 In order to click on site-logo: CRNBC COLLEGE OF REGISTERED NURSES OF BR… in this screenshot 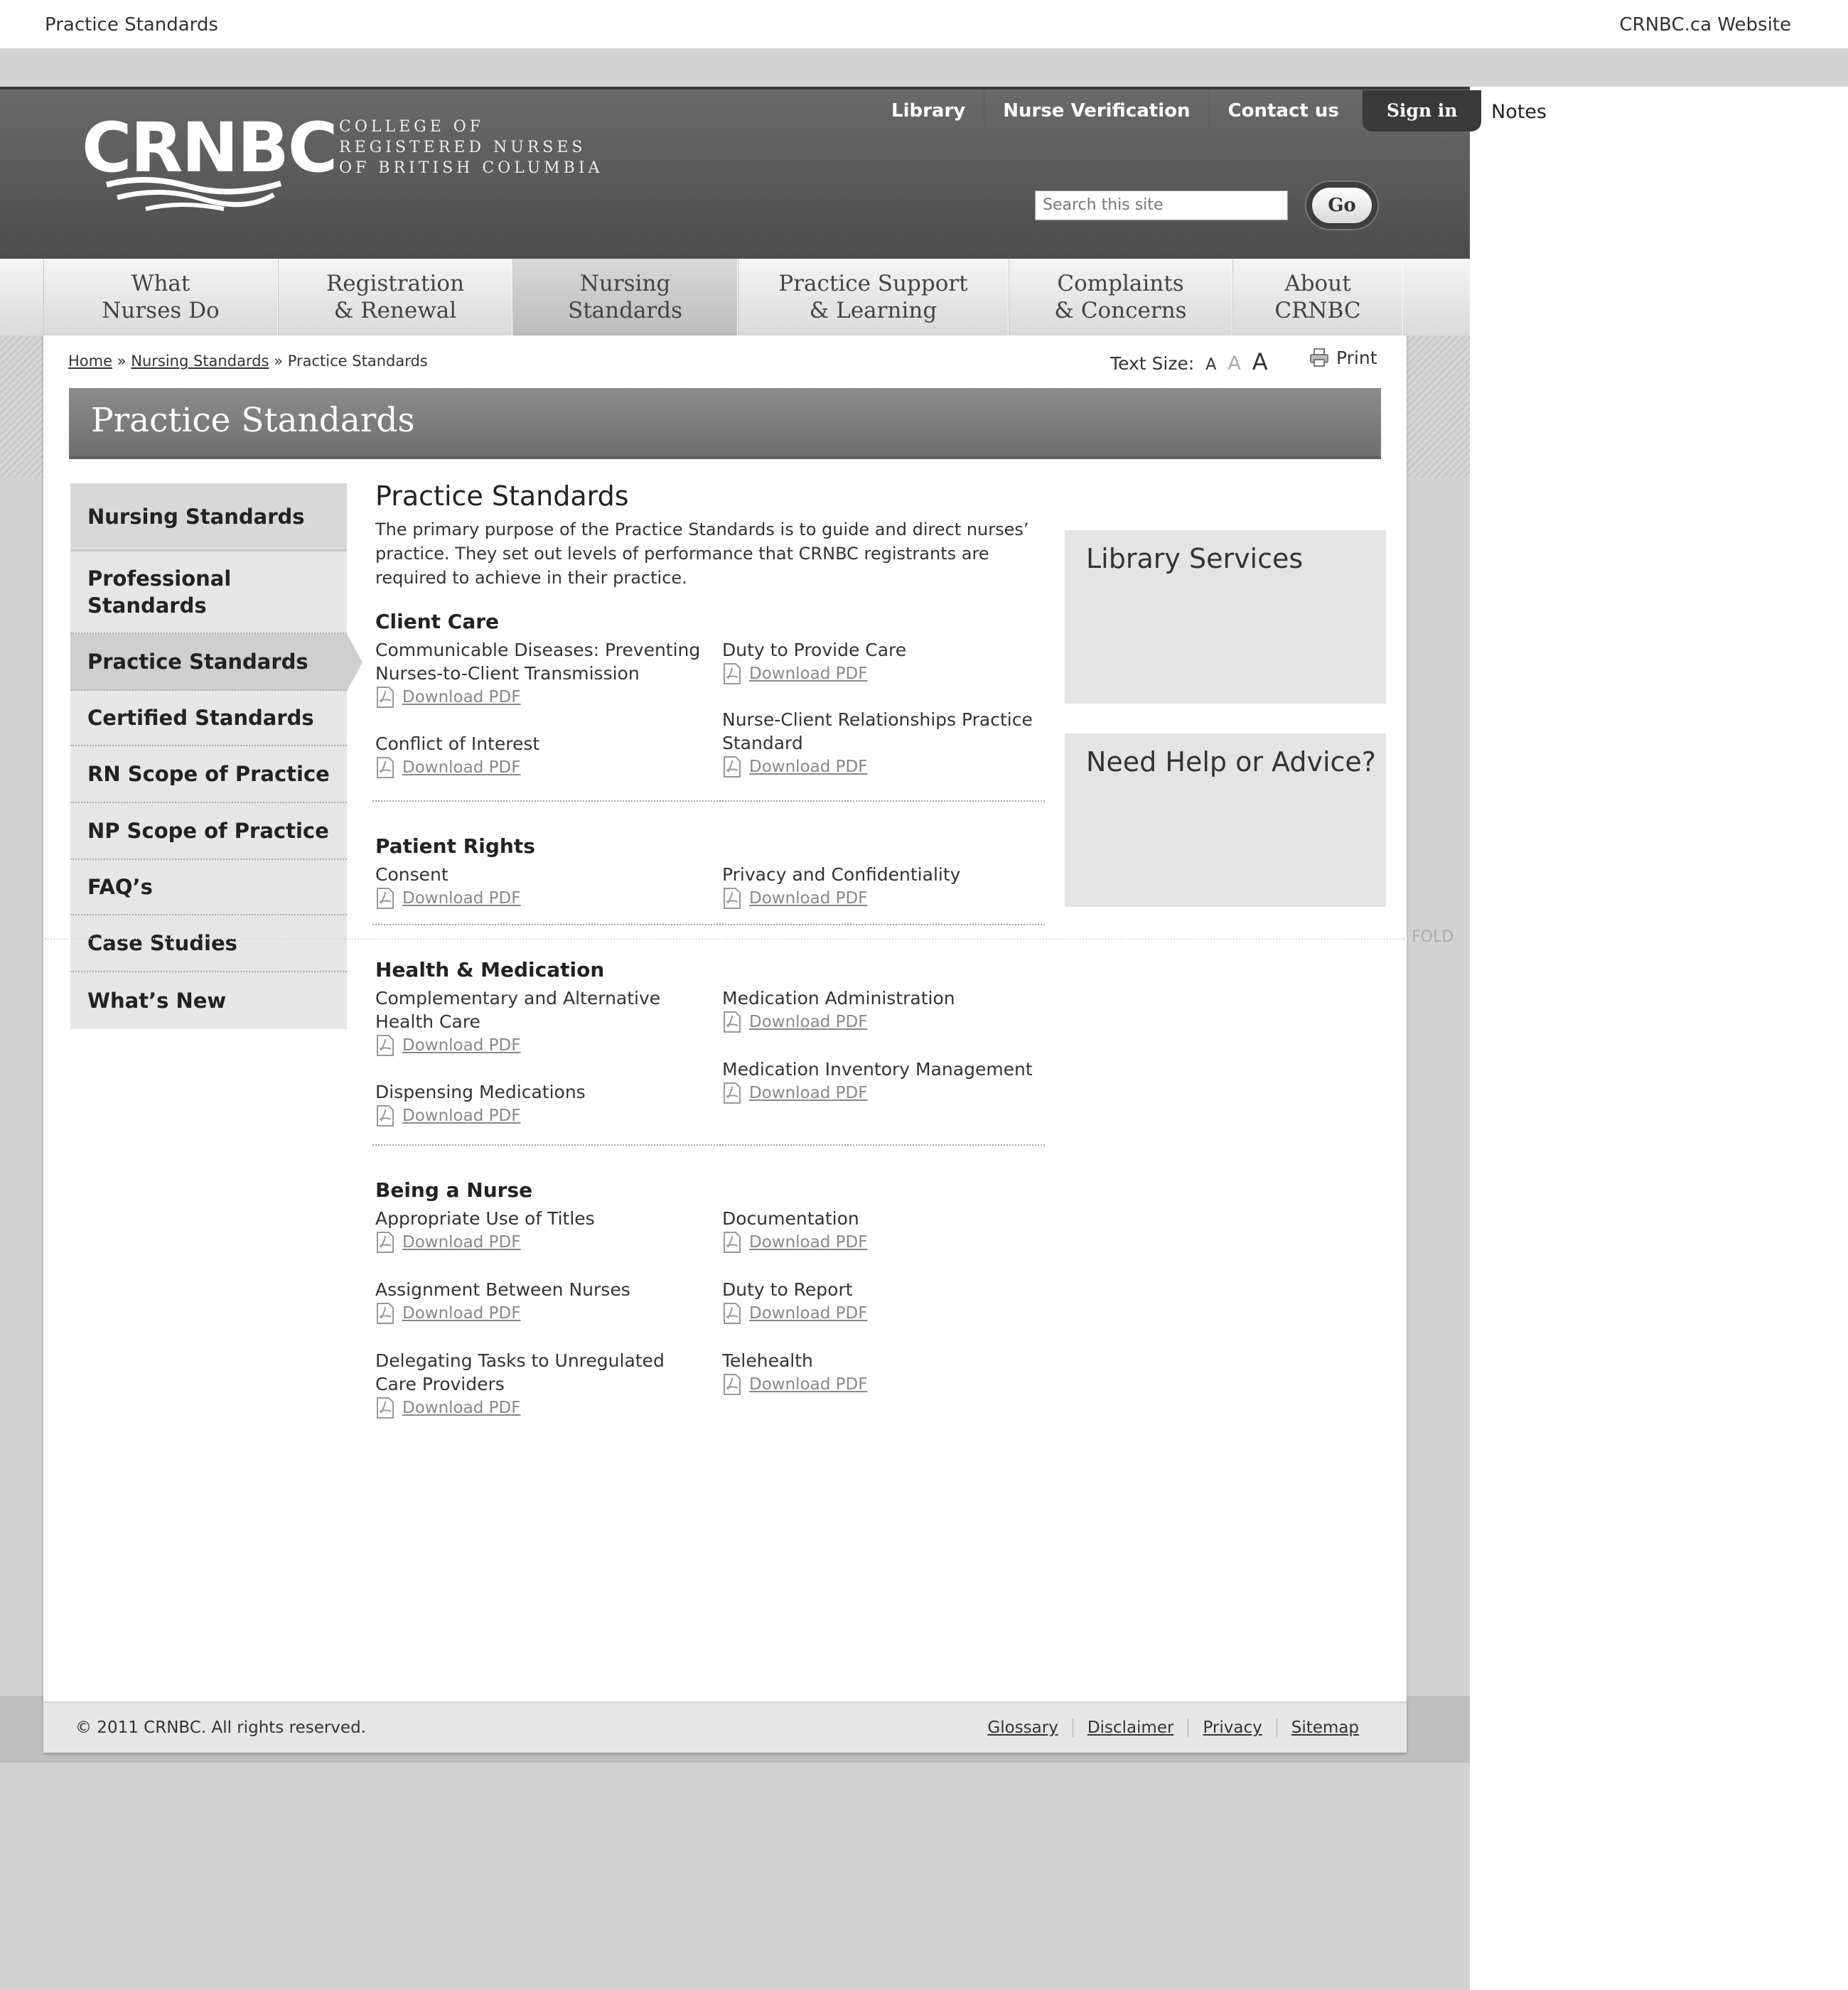, I will do `click(340, 163)`.